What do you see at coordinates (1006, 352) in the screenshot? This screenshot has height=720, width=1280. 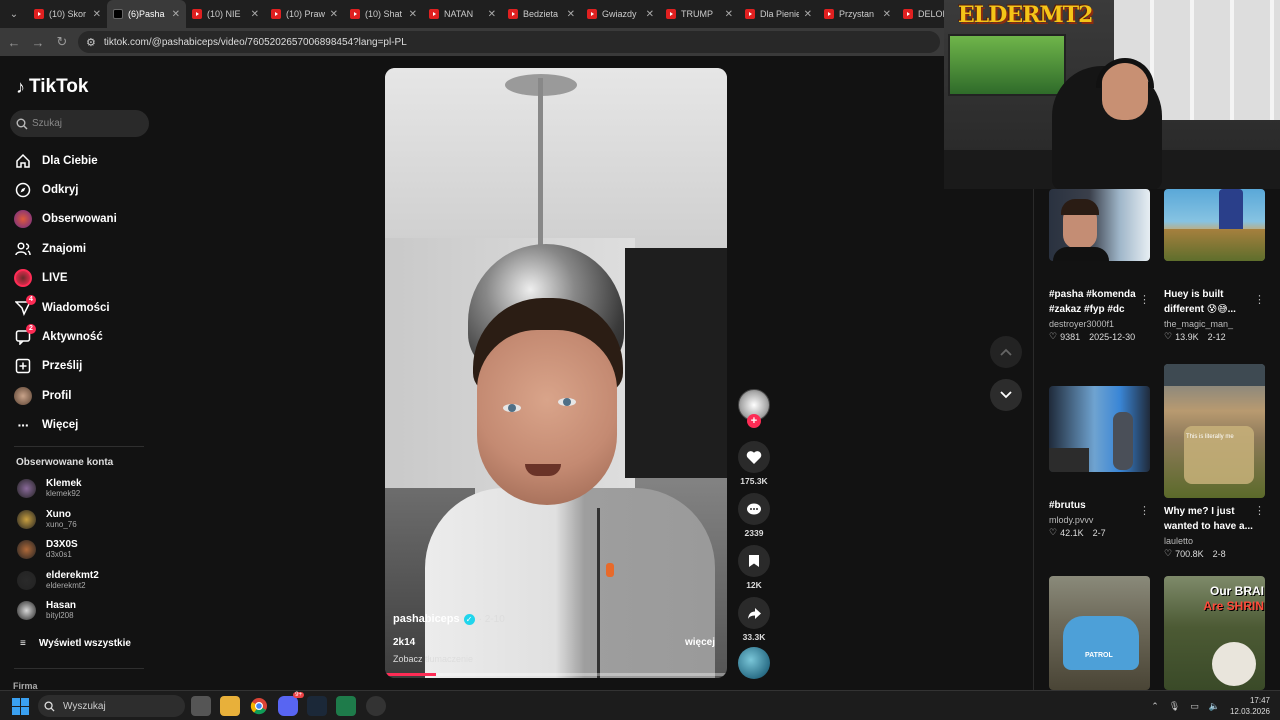 I see `previous-video-button` at bounding box center [1006, 352].